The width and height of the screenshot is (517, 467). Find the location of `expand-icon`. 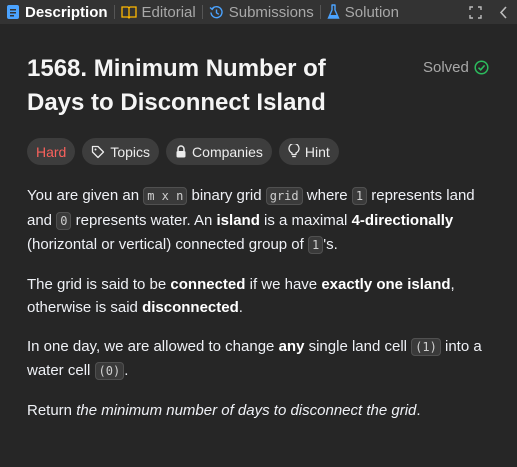

expand-icon is located at coordinates (475, 12).